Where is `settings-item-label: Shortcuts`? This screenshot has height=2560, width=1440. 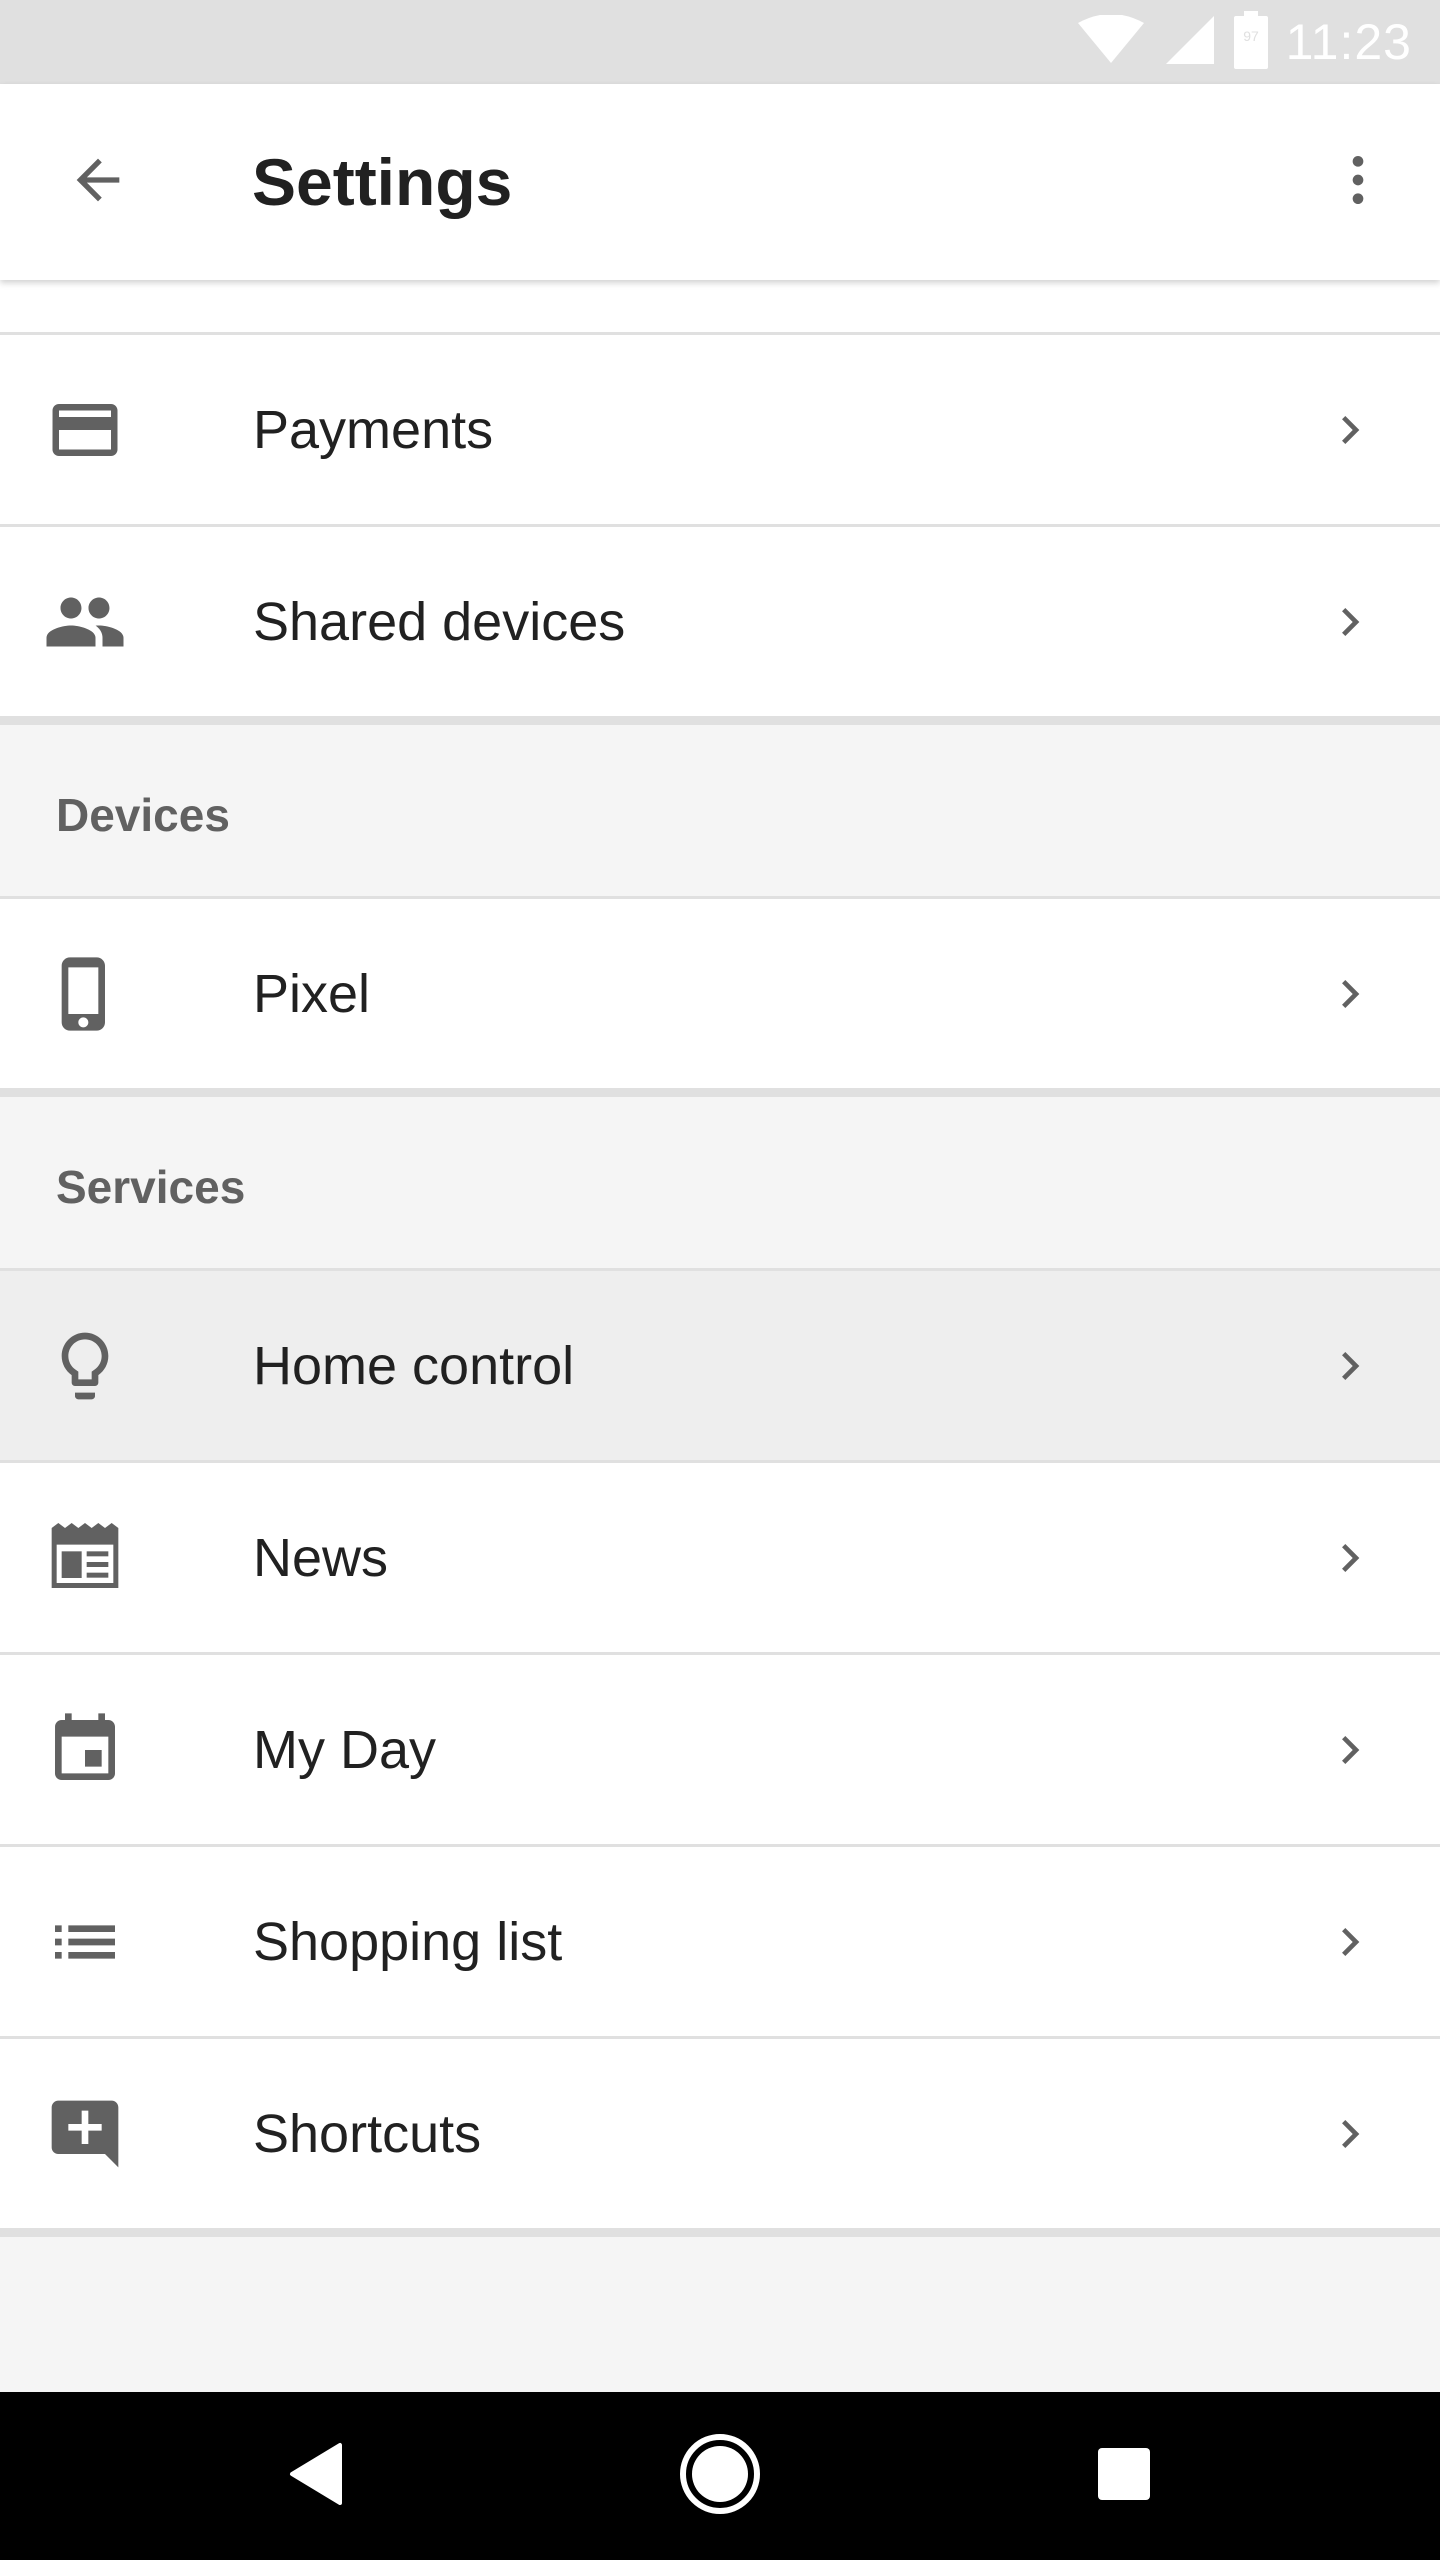
settings-item-label: Shortcuts is located at coordinates (367, 2133).